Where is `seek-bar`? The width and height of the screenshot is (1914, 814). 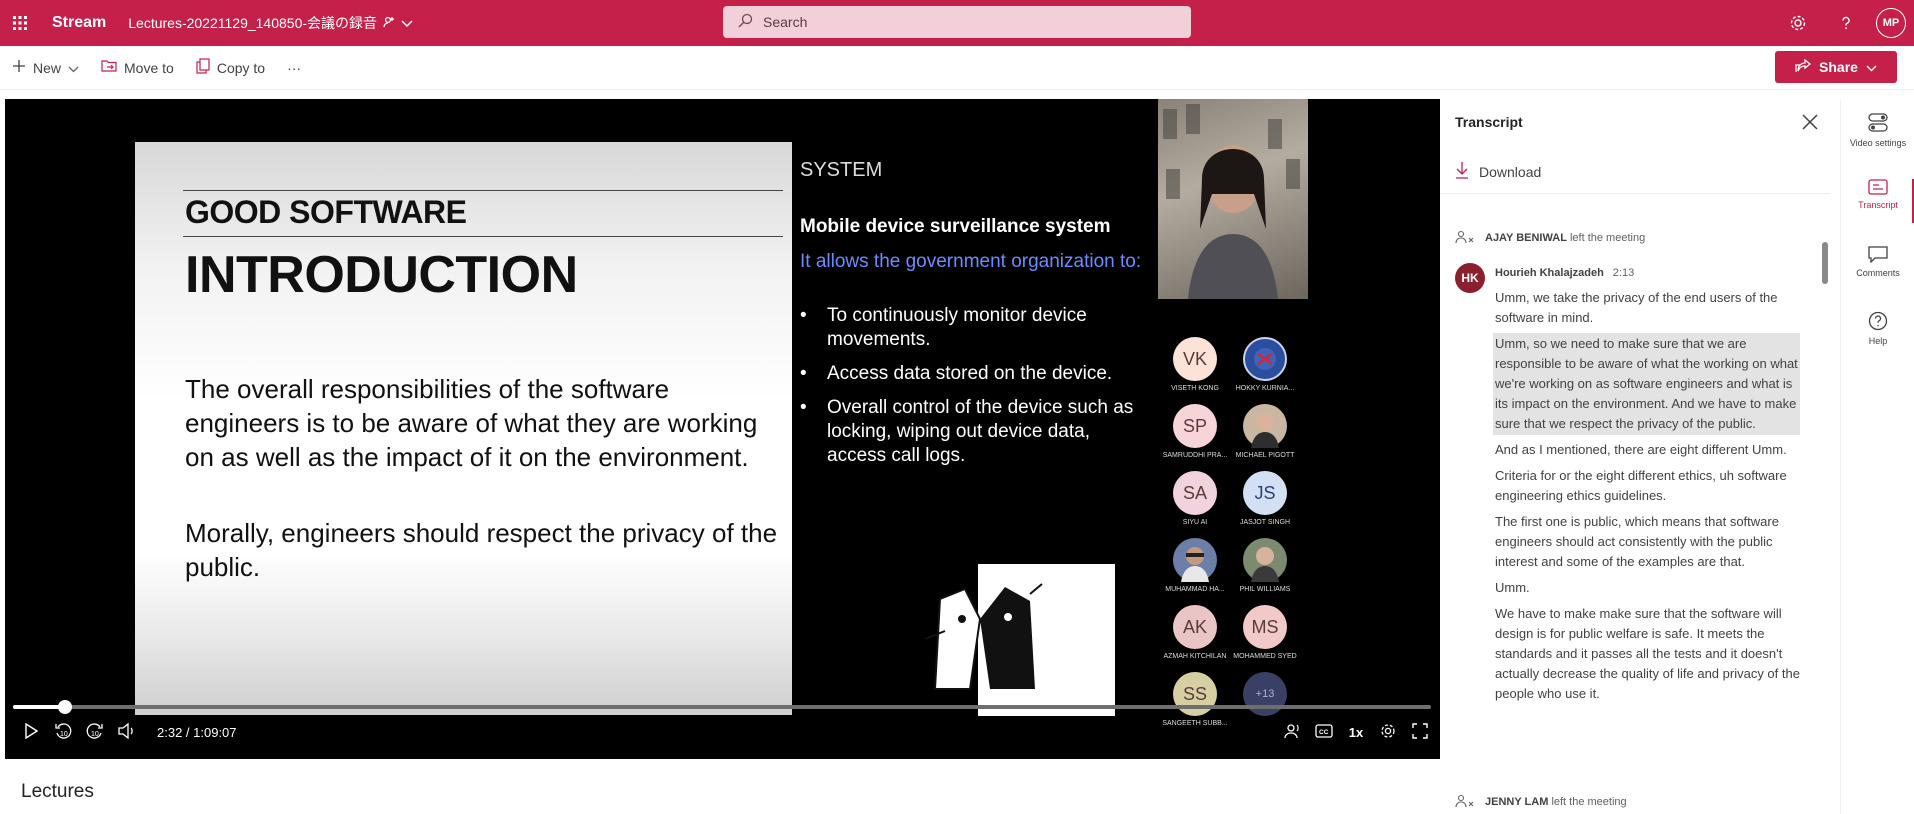
seek-bar is located at coordinates (722, 707).